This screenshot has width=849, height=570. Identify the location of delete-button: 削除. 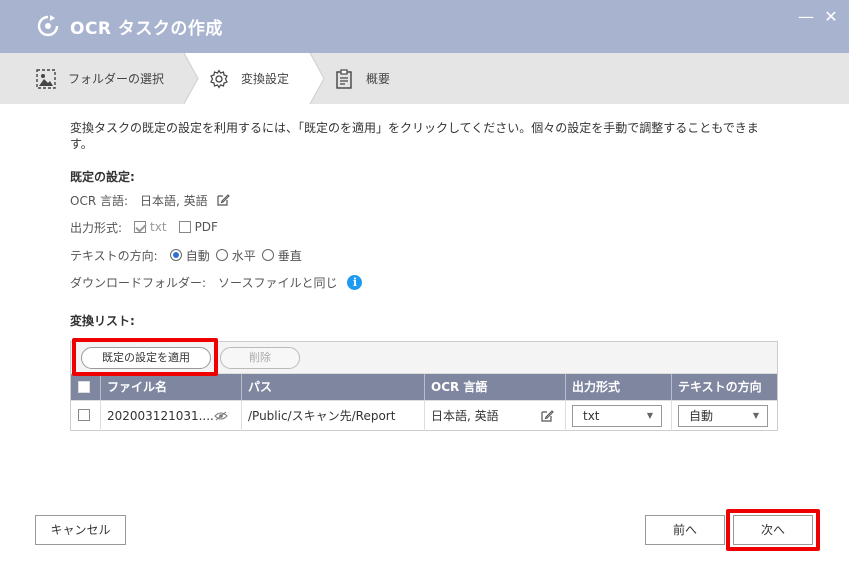
(260, 358).